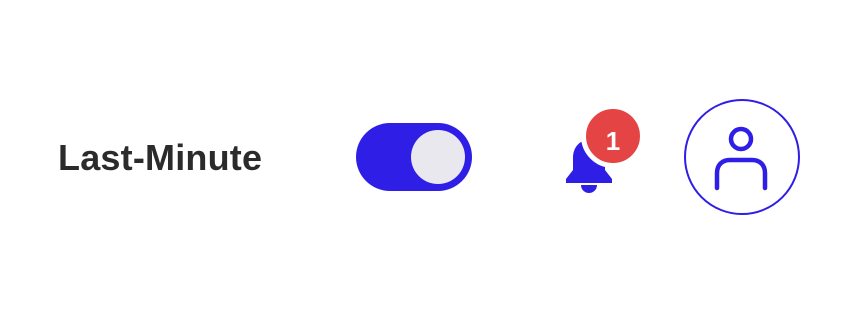  What do you see at coordinates (160, 157) in the screenshot?
I see `last-minute-label: Last-Minute` at bounding box center [160, 157].